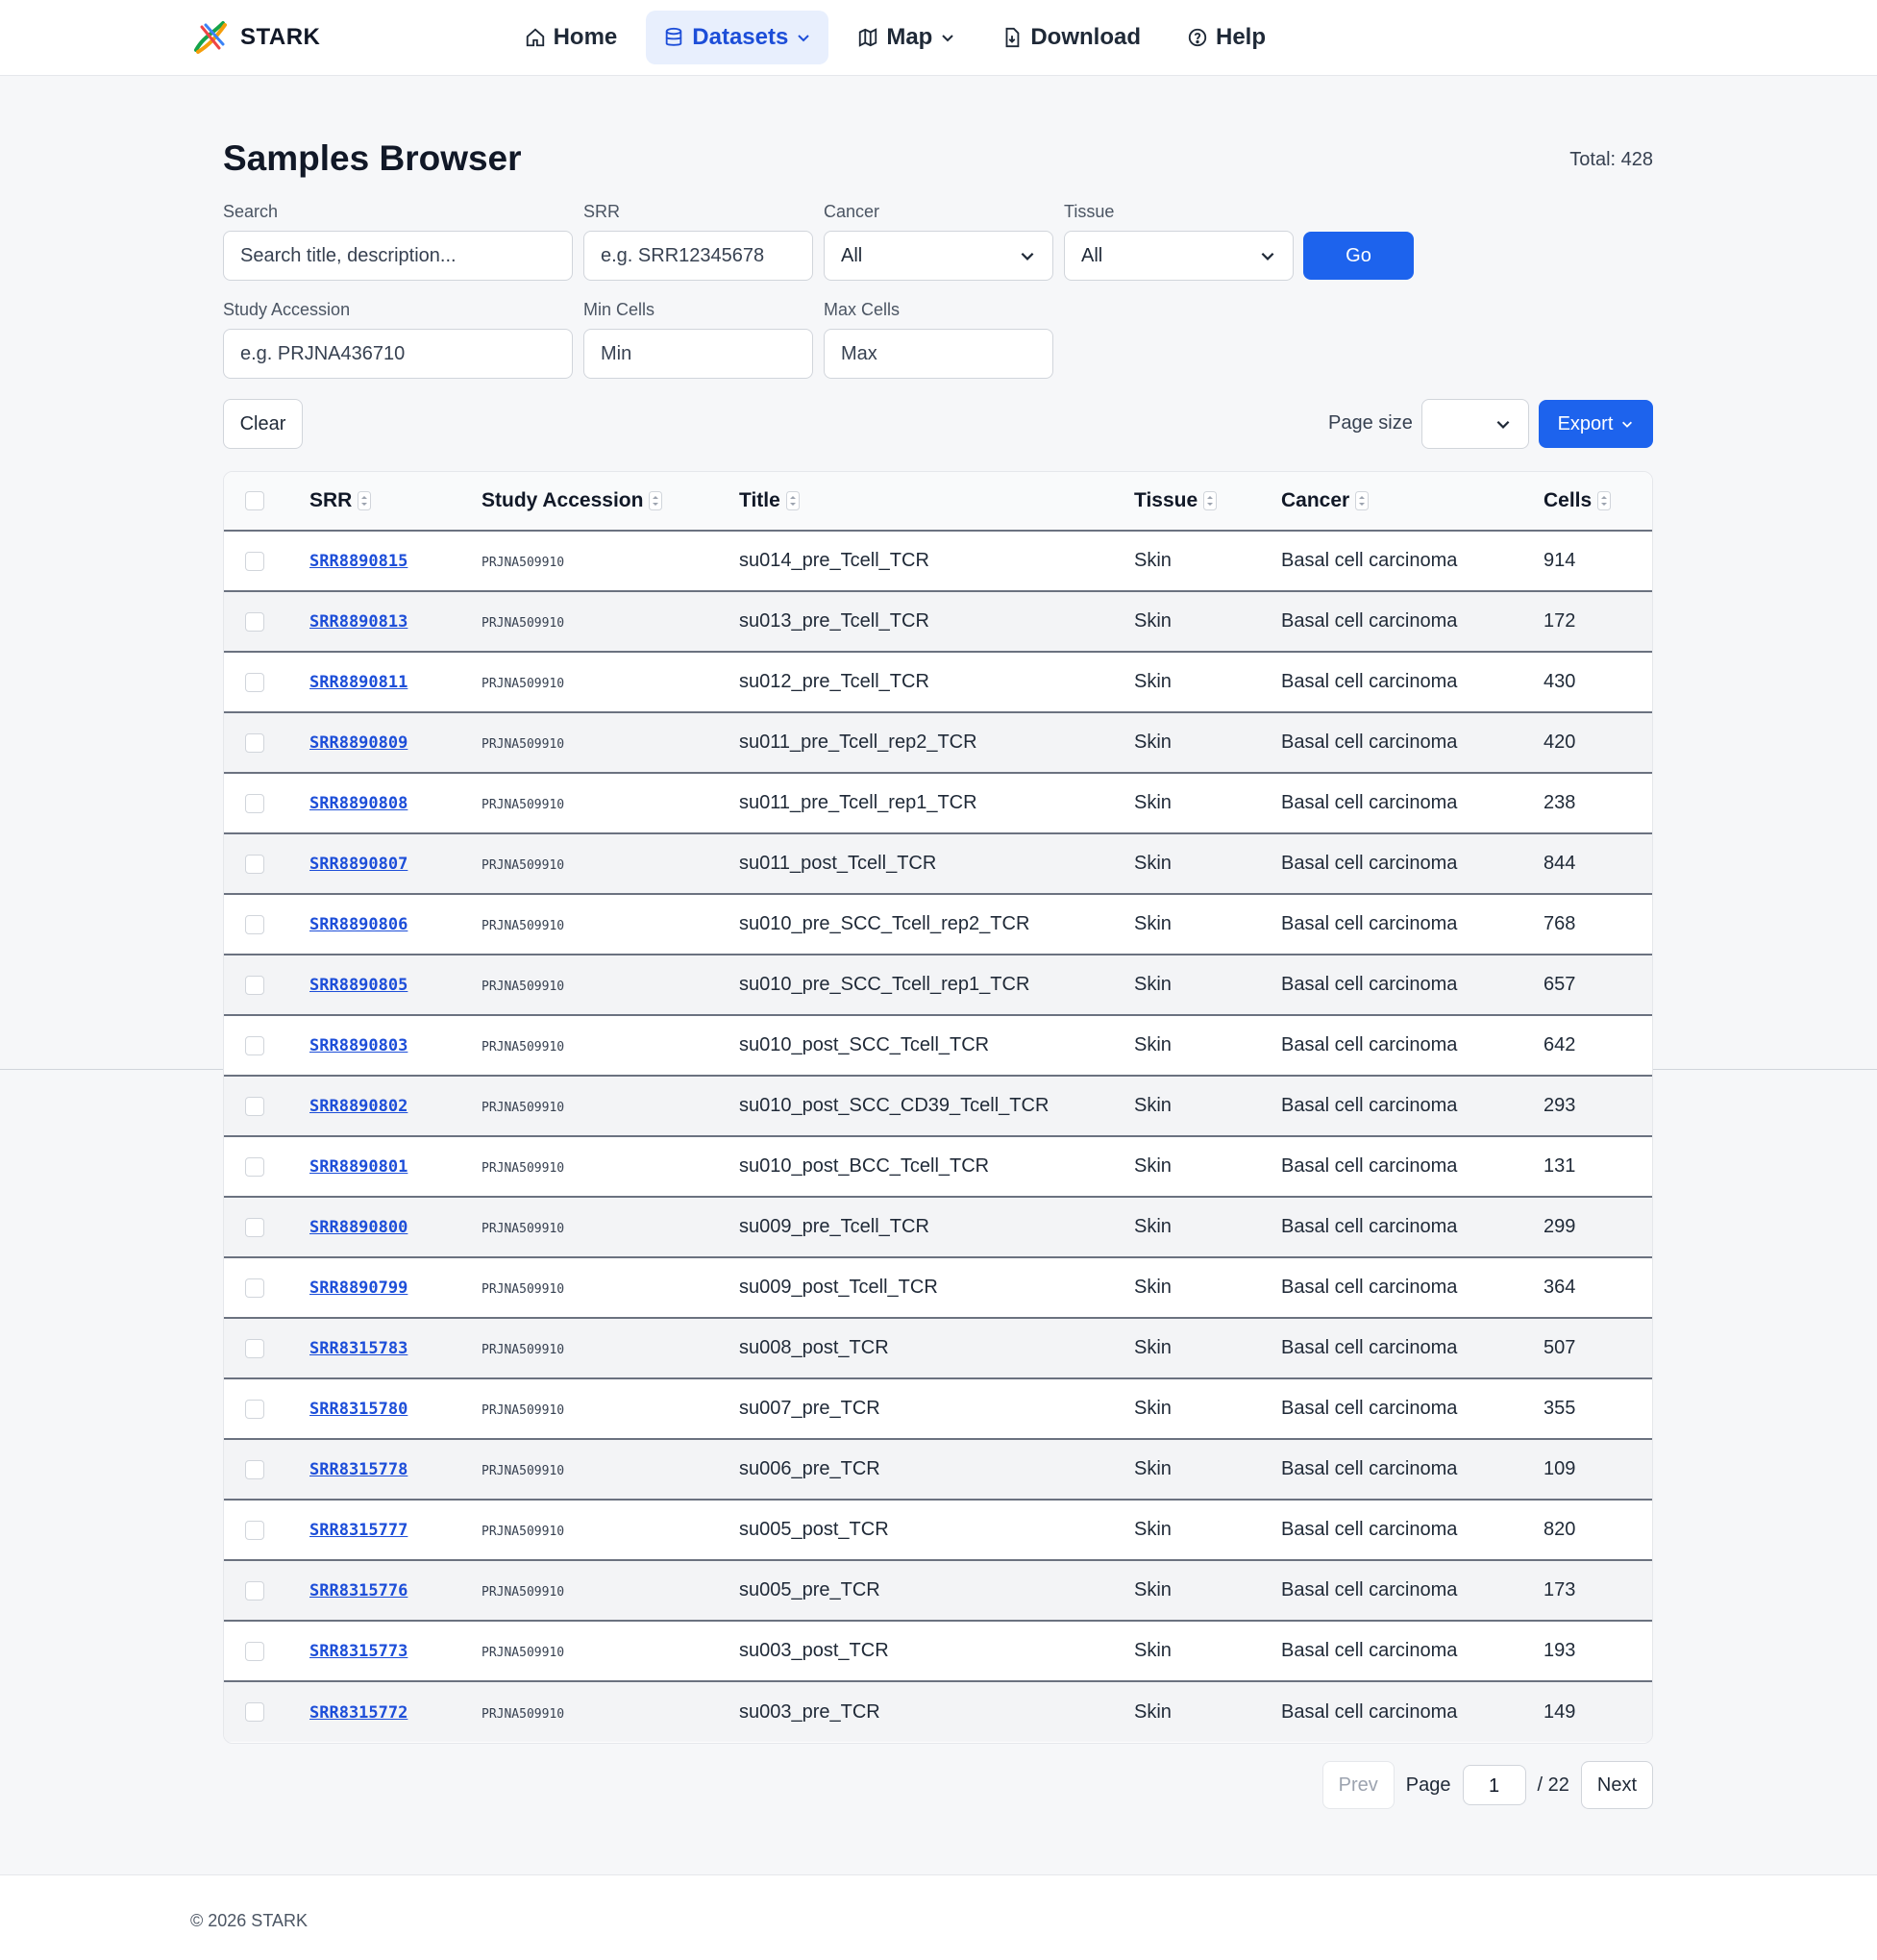  I want to click on title-cell: su011_pre_Tcell_rep2_TCR, so click(858, 742).